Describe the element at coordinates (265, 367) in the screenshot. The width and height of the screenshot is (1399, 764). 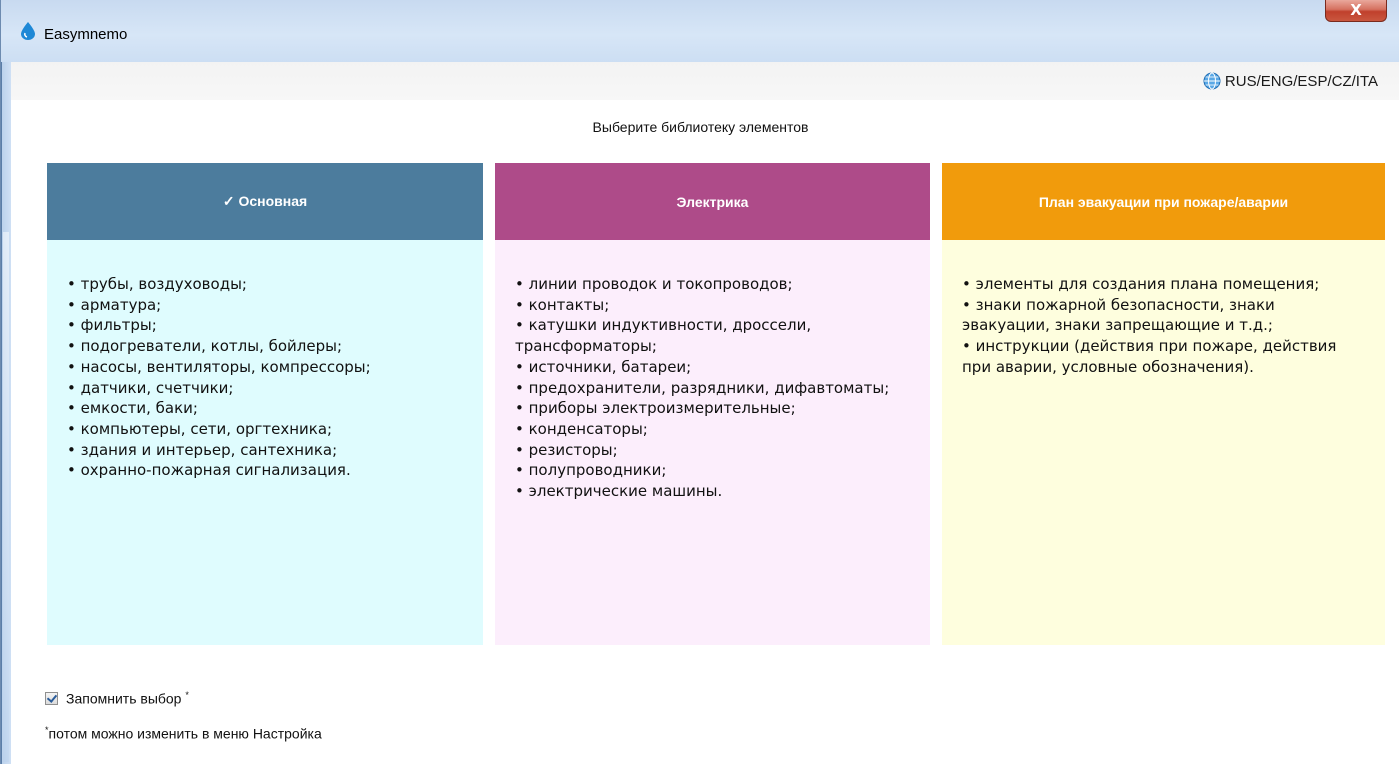
I see `list-item: насосы, вентиляторы, компрессоры;` at that location.